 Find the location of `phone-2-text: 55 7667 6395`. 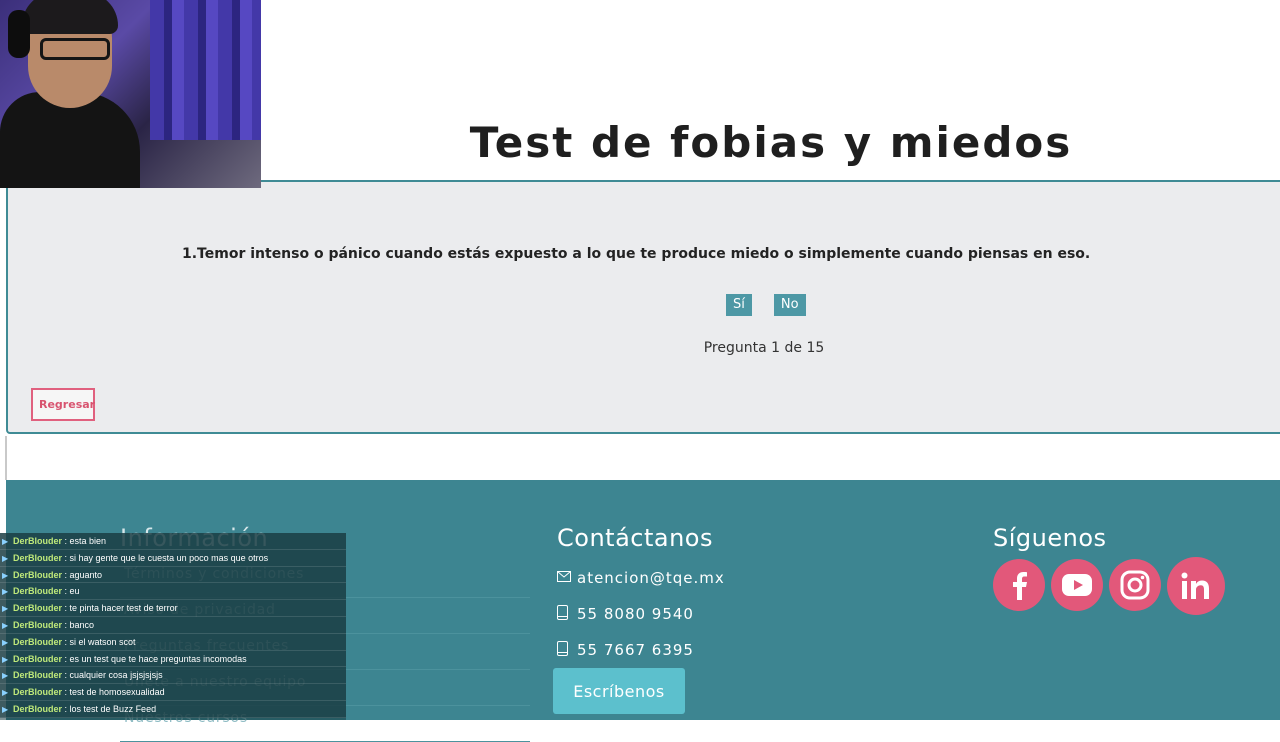

phone-2-text: 55 7667 6395 is located at coordinates (635, 650).